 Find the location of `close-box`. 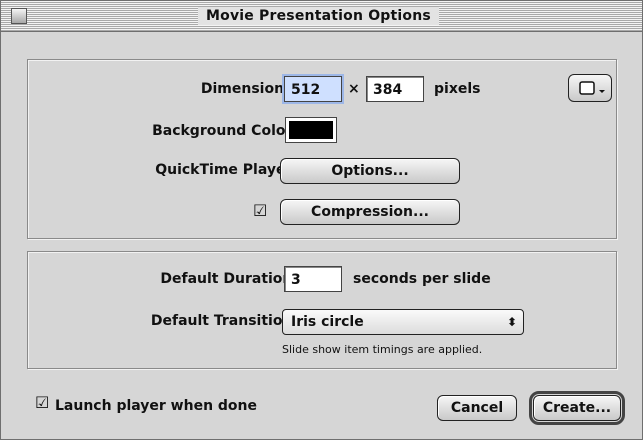

close-box is located at coordinates (19, 16).